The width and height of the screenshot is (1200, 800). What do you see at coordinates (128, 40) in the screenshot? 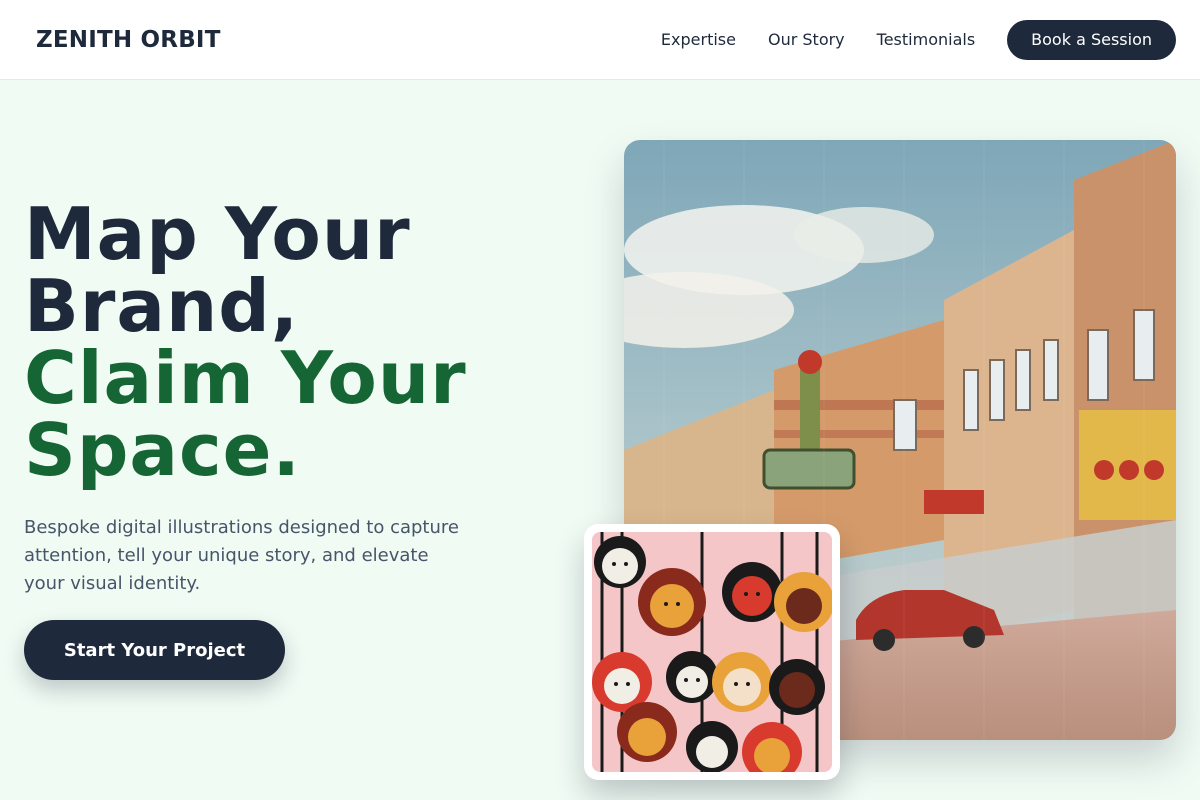
I see `brand-logo: ZENITH ORBIT` at bounding box center [128, 40].